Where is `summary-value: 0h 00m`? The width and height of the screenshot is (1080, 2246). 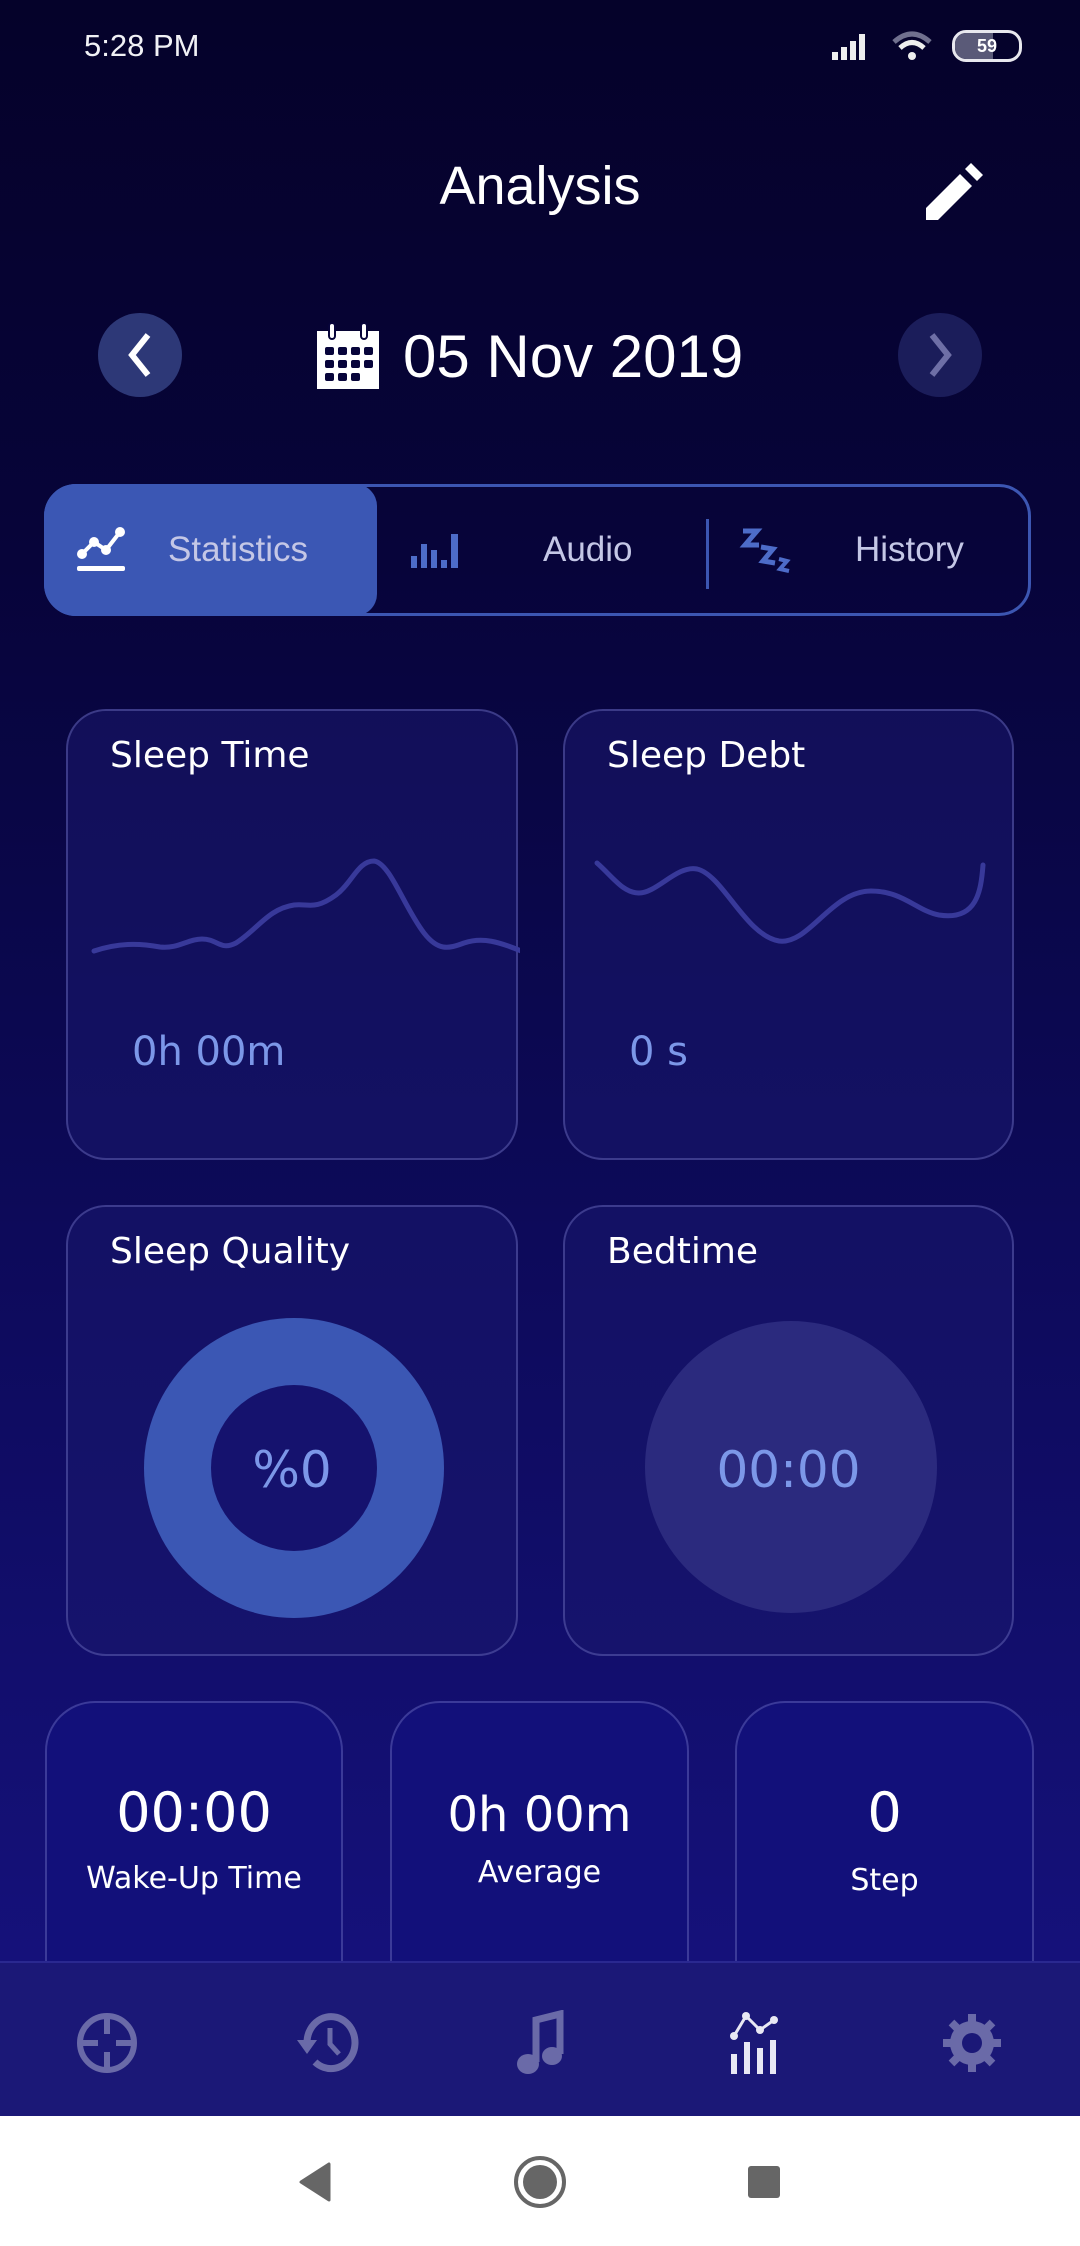 summary-value: 0h 00m is located at coordinates (539, 1815).